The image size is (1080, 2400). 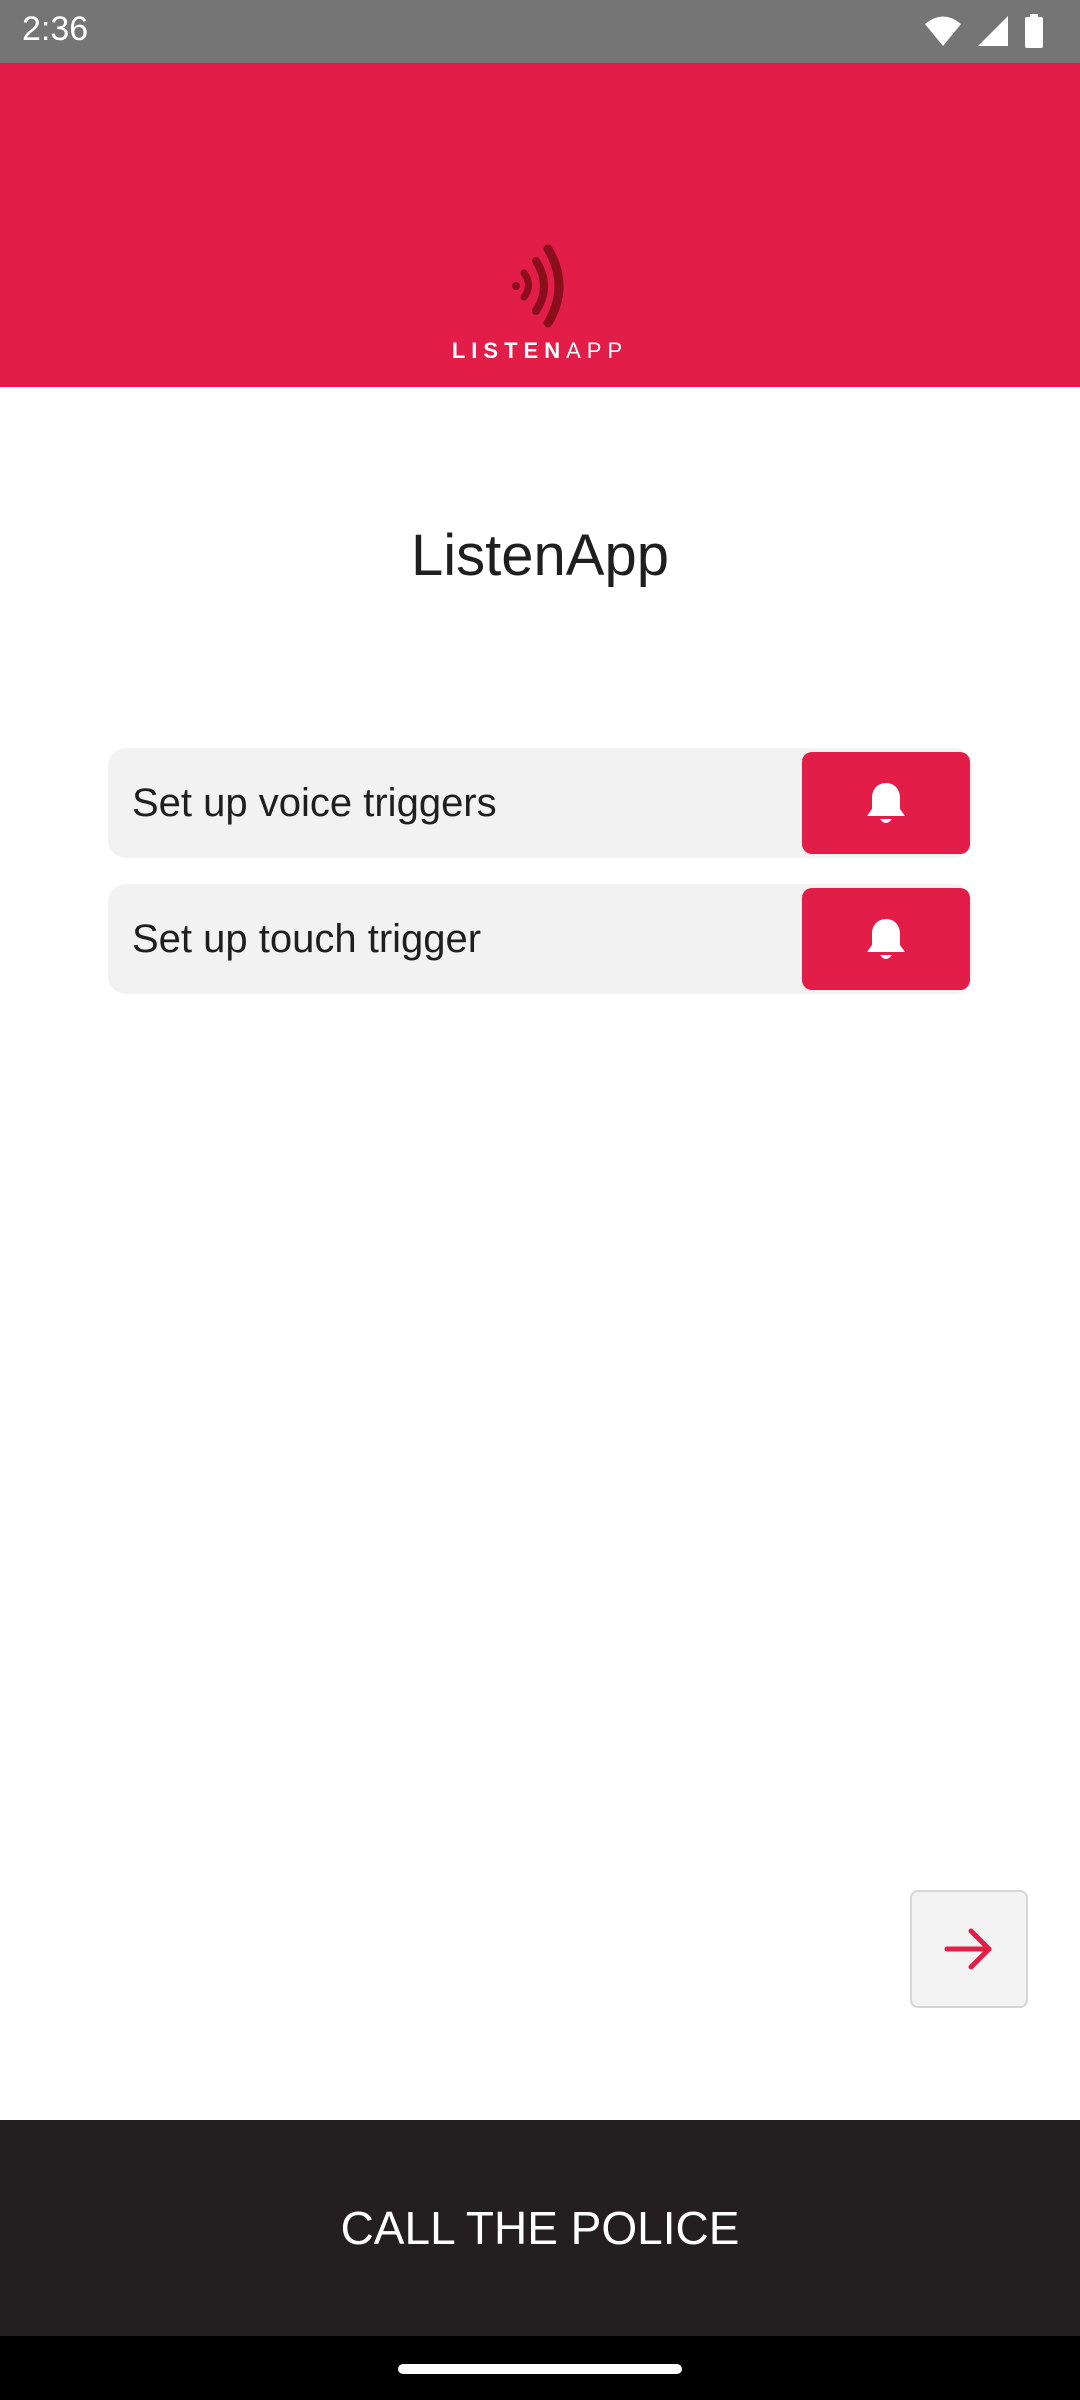 I want to click on call-police-label: CALL THE POLICE, so click(x=540, y=2228).